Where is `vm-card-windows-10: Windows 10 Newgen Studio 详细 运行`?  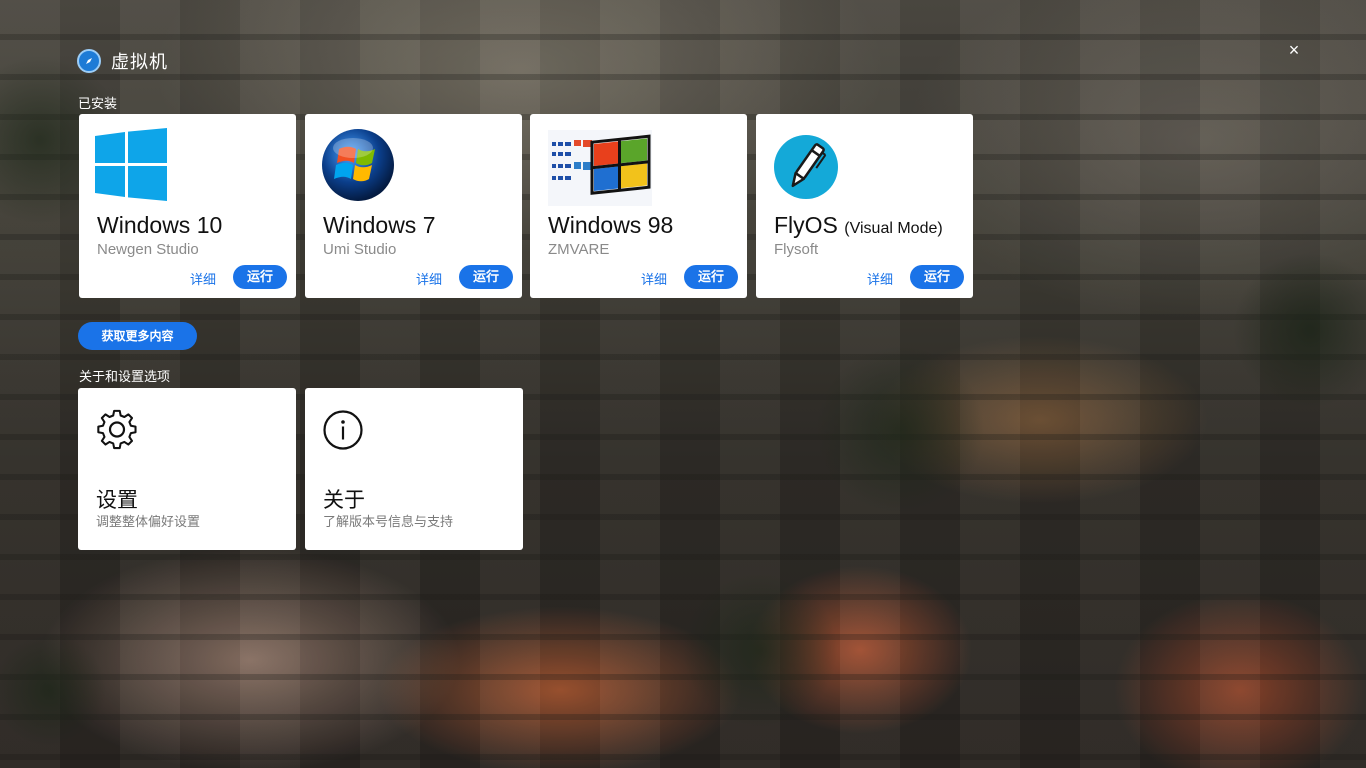 vm-card-windows-10: Windows 10 Newgen Studio 详细 运行 is located at coordinates (187, 206).